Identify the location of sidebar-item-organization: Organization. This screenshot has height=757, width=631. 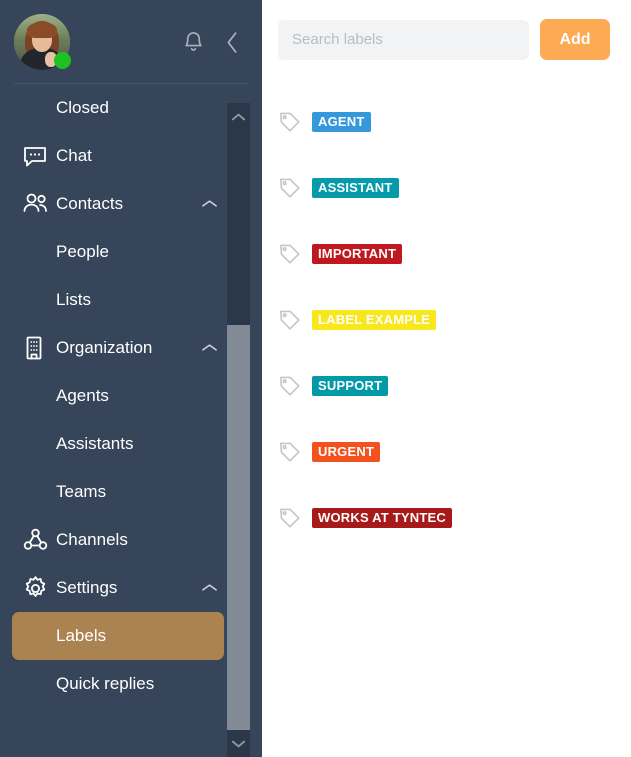
(131, 348).